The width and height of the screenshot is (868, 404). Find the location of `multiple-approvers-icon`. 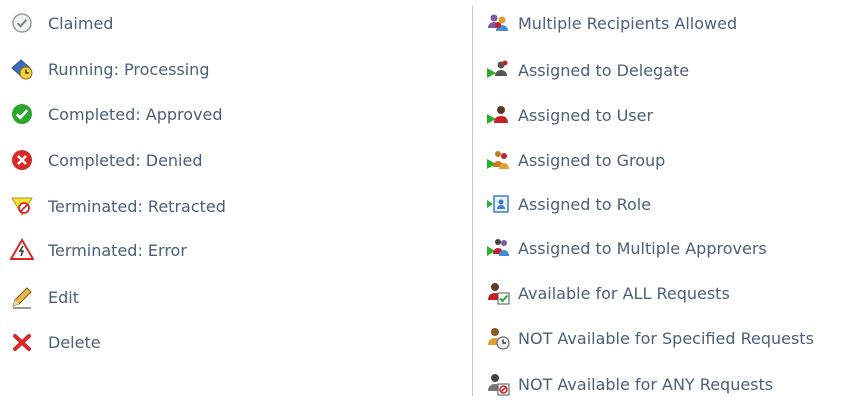

multiple-approvers-icon is located at coordinates (498, 248).